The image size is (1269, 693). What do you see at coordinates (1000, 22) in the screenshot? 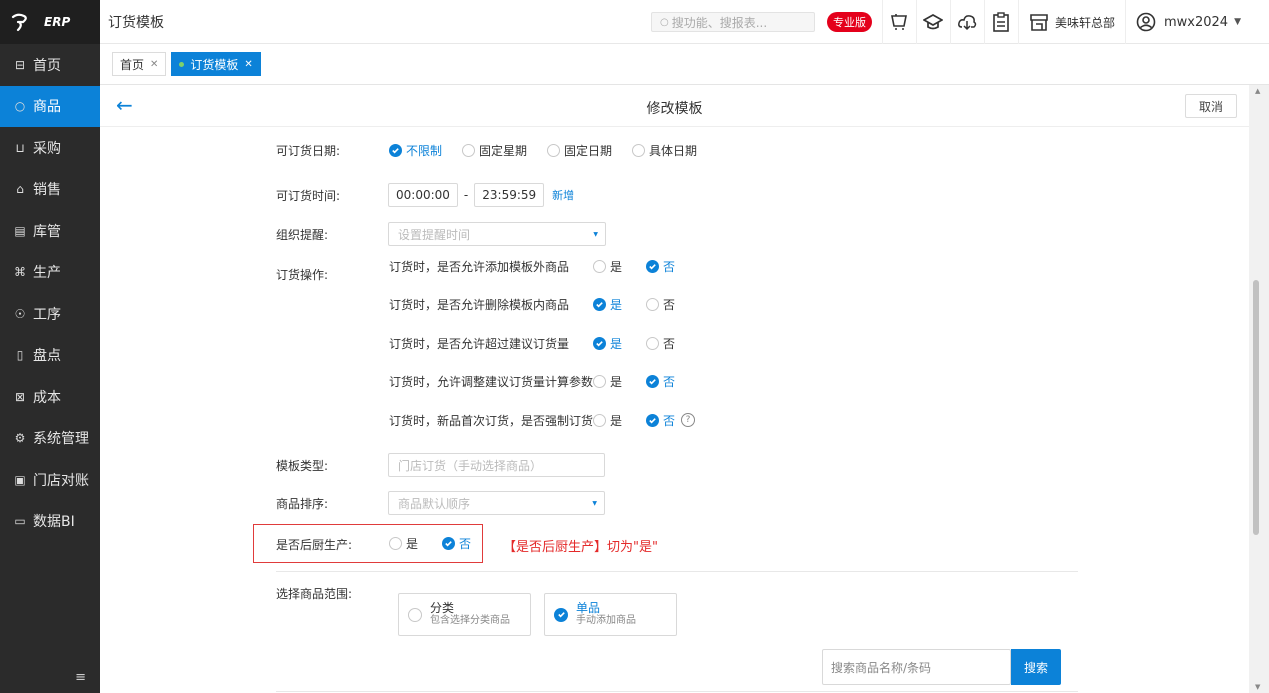
I see `clipboard-button` at bounding box center [1000, 22].